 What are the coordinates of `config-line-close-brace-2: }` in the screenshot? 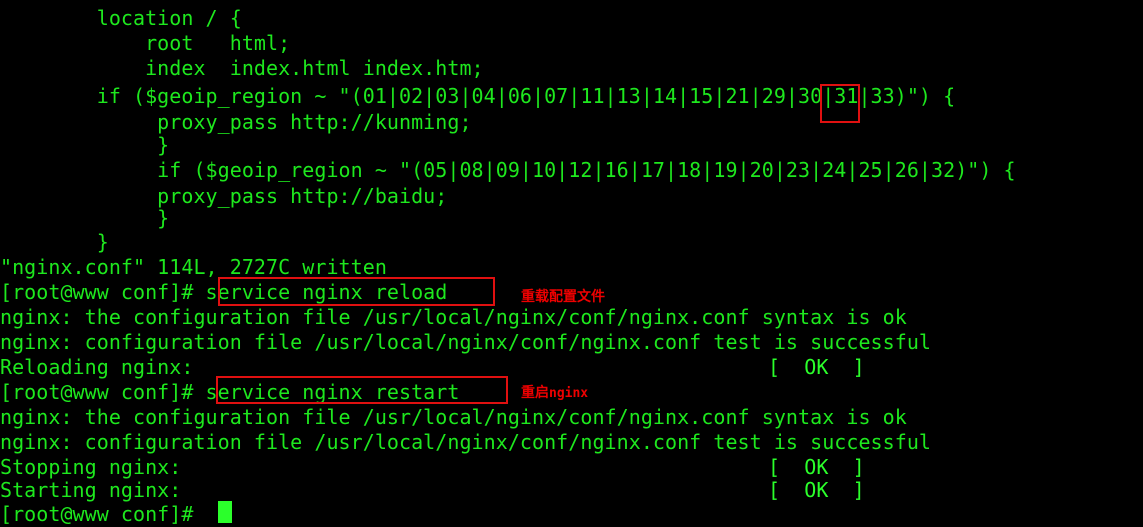 It's located at (85, 218).